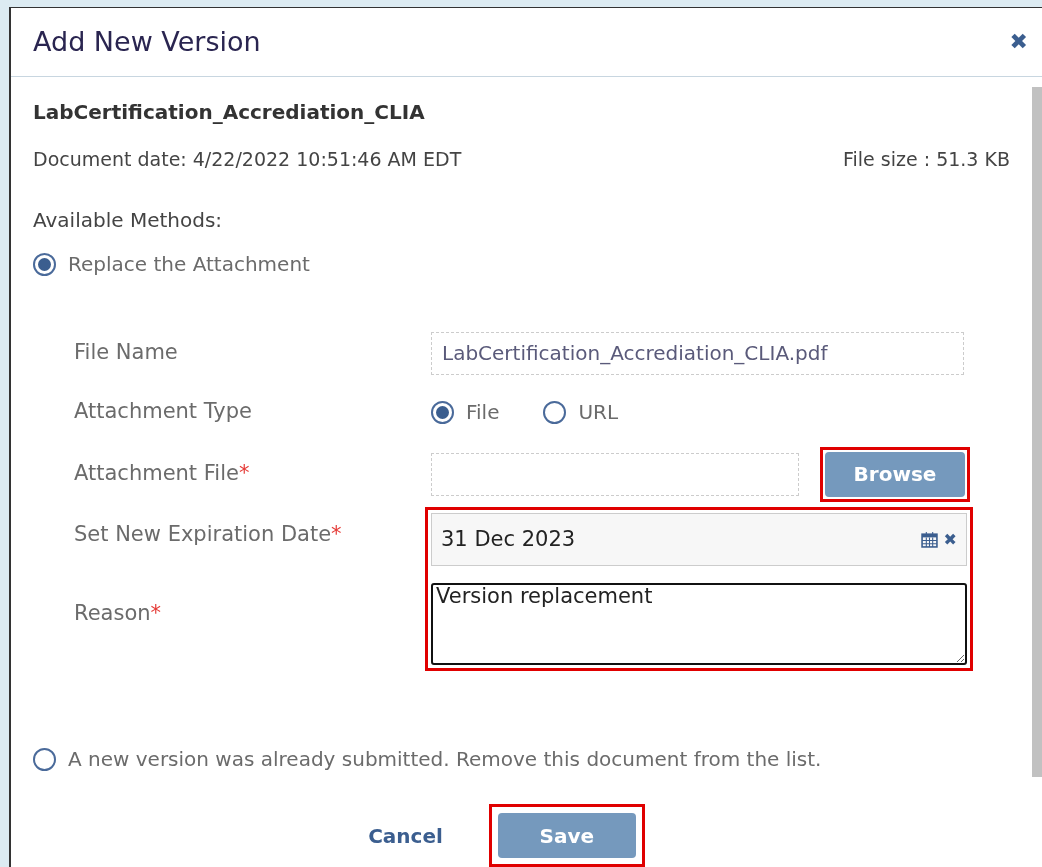 This screenshot has height=867, width=1042. What do you see at coordinates (128, 220) in the screenshot?
I see `methods-label: Available Methods:` at bounding box center [128, 220].